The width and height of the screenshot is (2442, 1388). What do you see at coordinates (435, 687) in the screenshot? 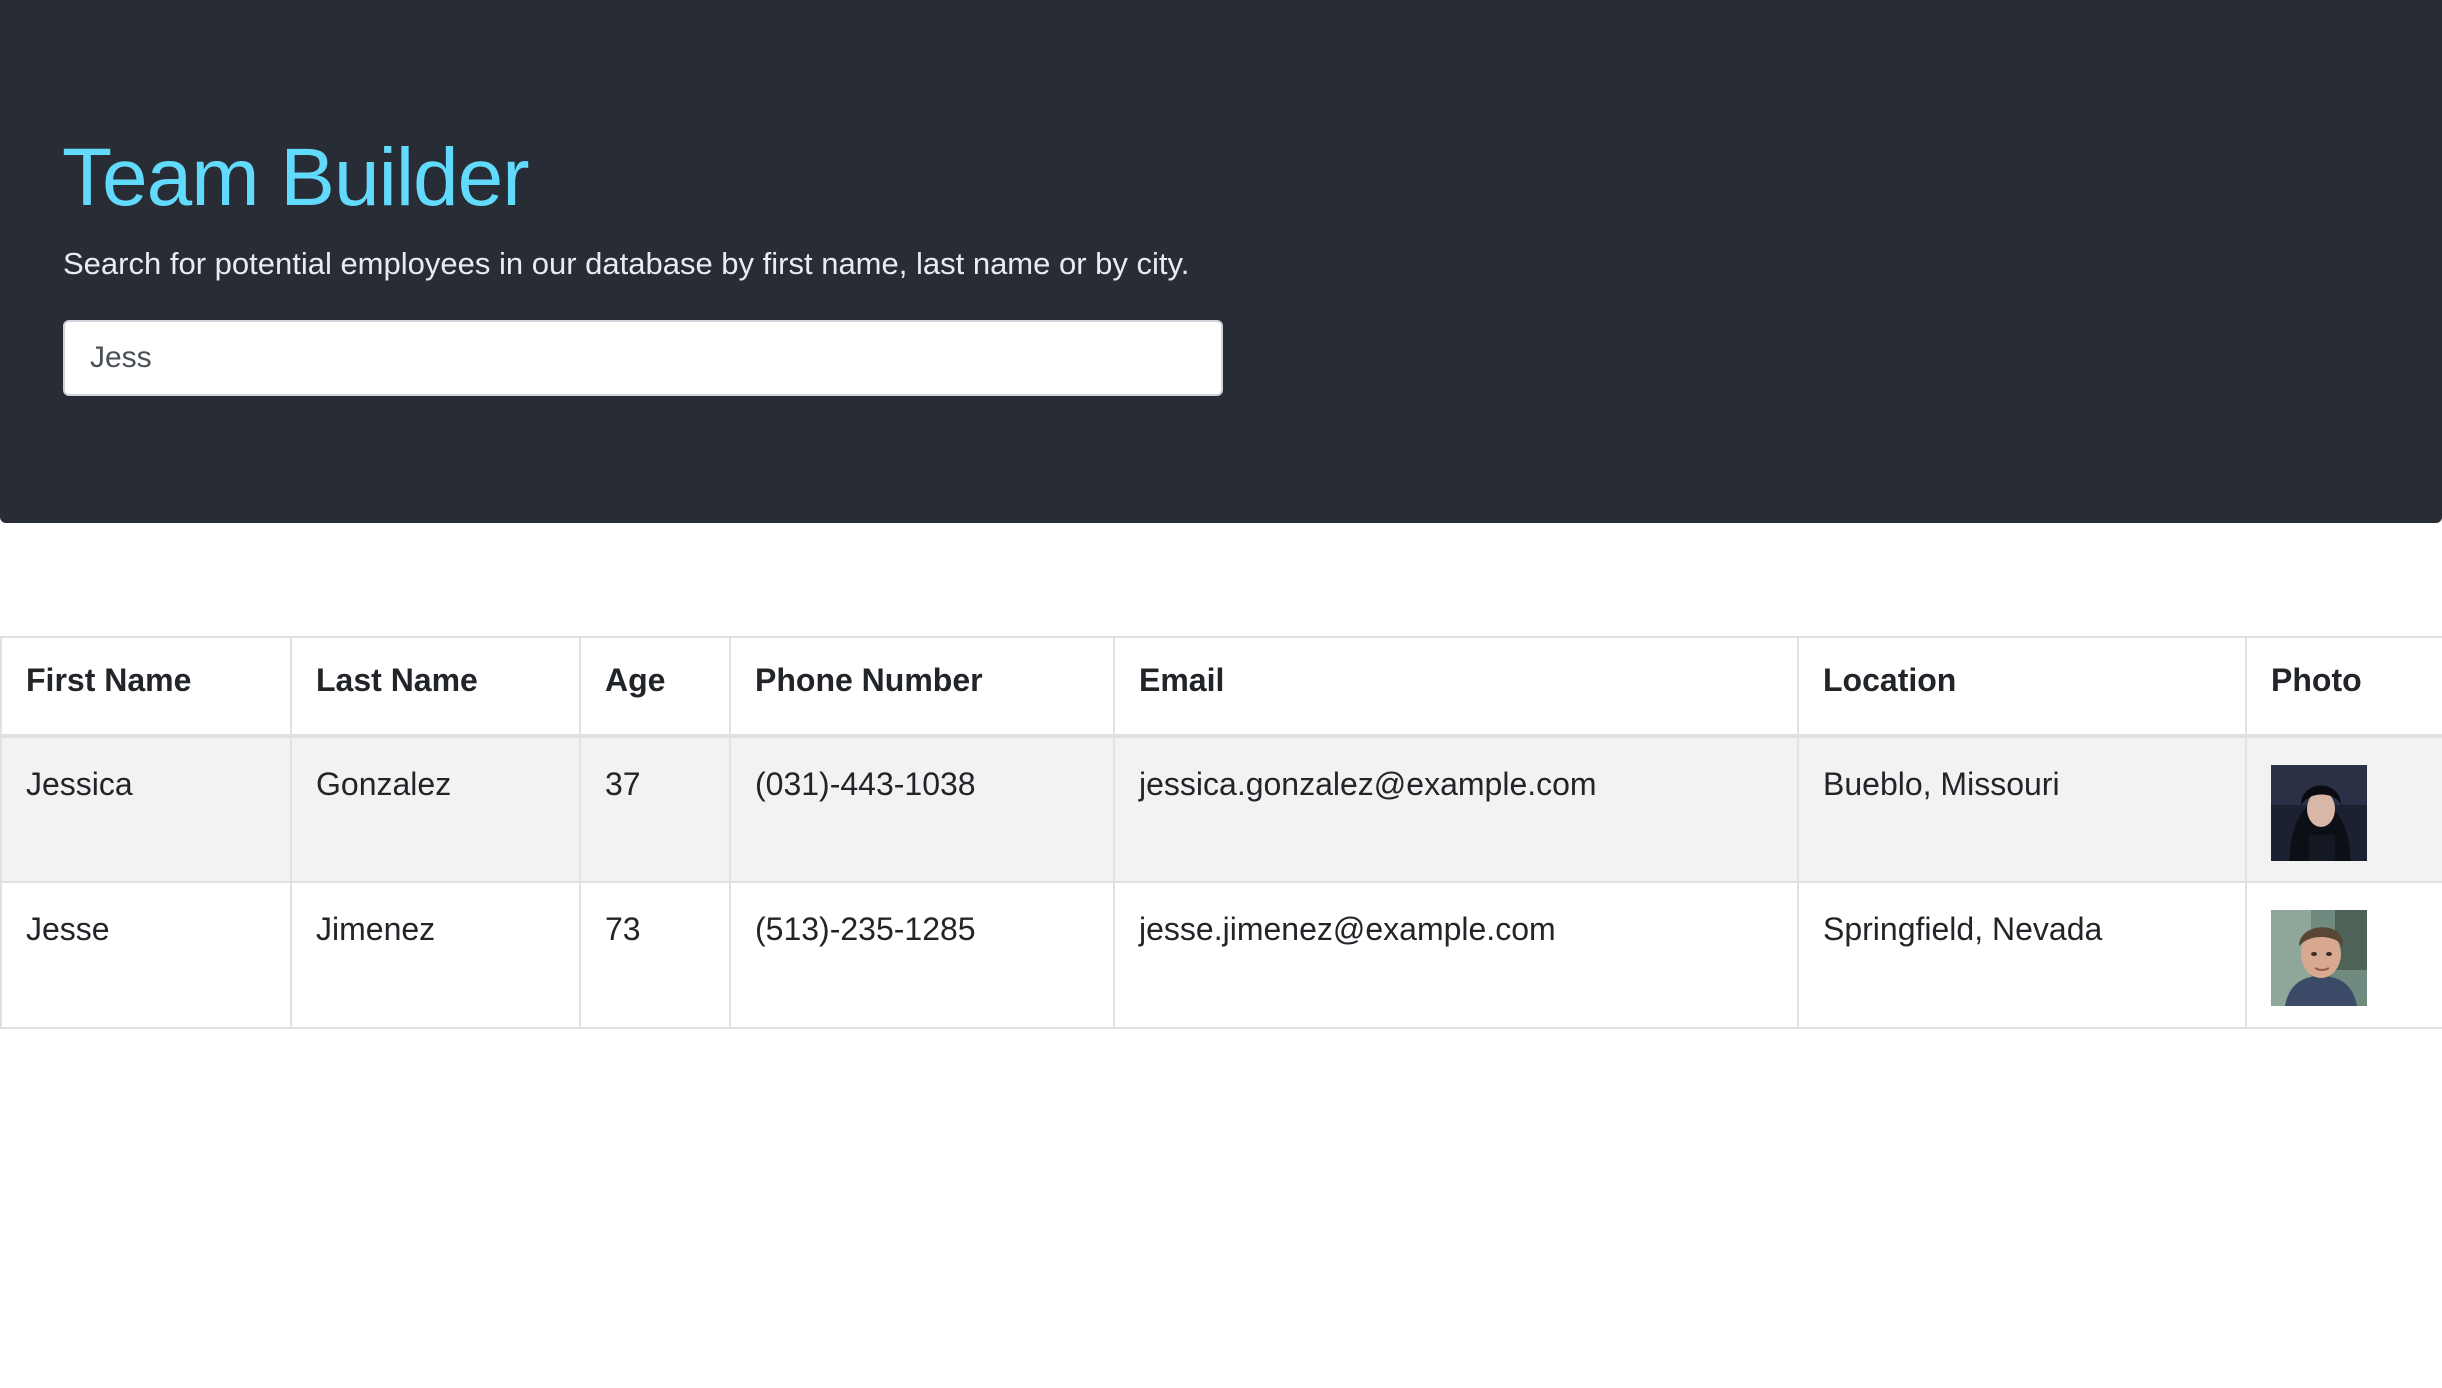
I see `column-header-last-name: Last Name` at bounding box center [435, 687].